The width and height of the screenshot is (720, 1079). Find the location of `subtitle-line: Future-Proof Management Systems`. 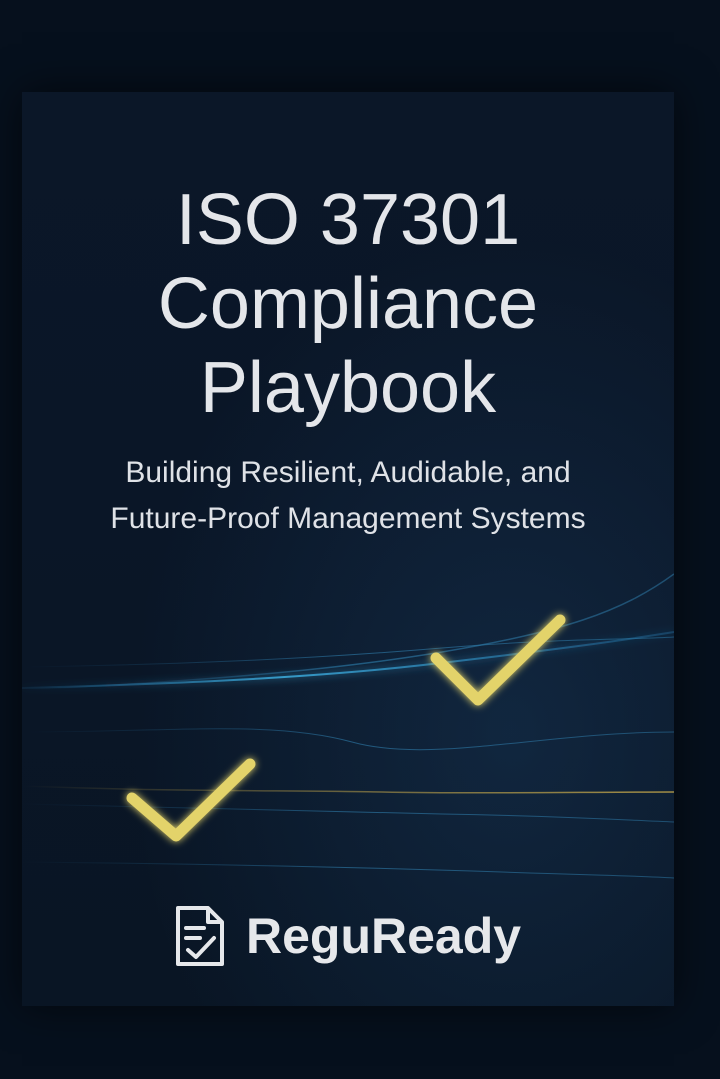

subtitle-line: Future-Proof Management Systems is located at coordinates (348, 518).